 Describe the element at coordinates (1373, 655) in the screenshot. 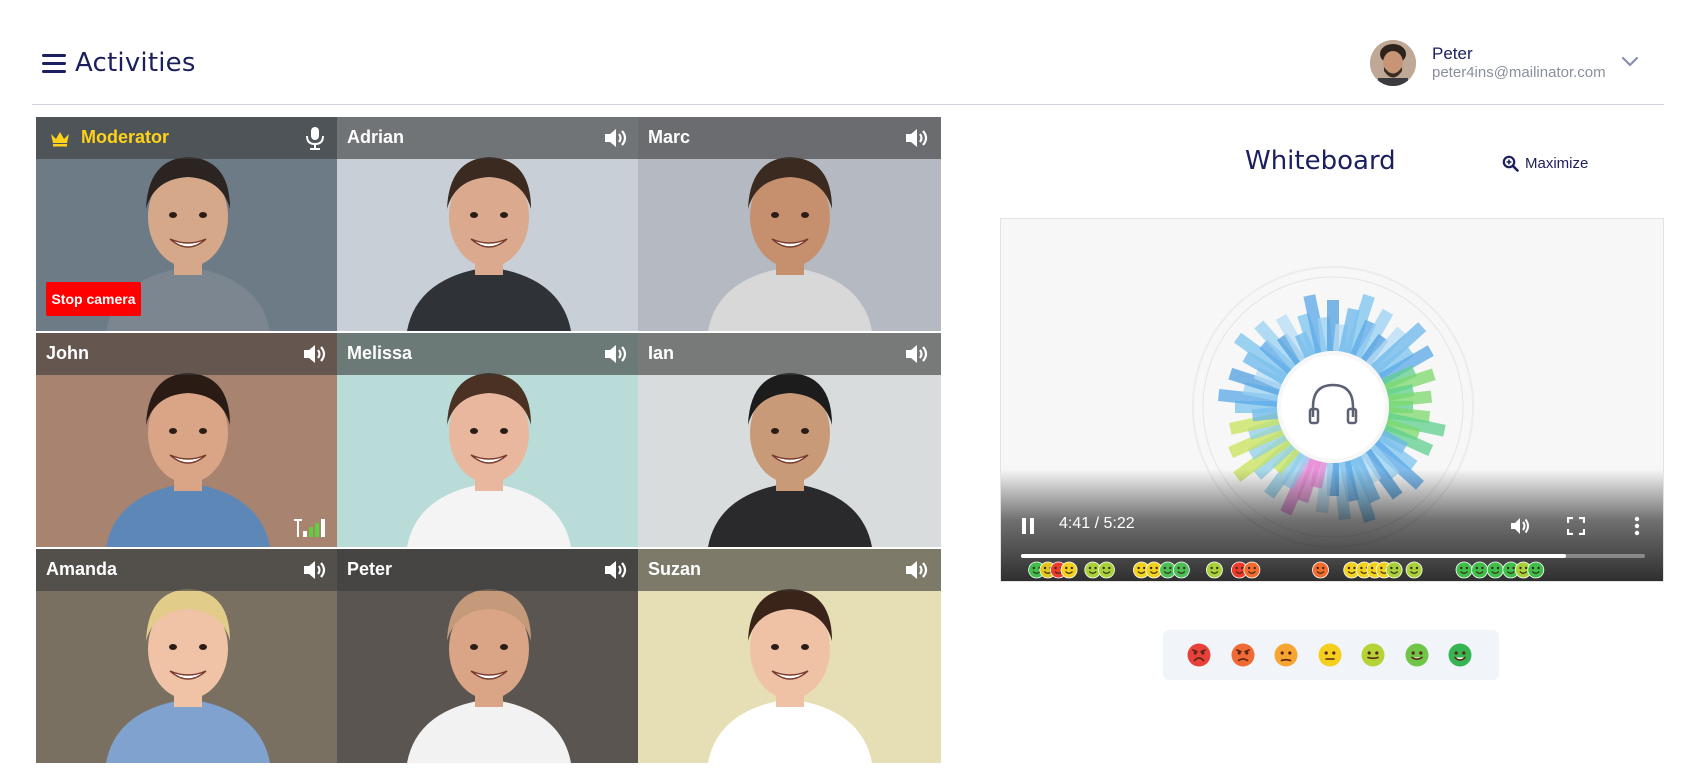

I see `slight-smile-face-icon` at that location.